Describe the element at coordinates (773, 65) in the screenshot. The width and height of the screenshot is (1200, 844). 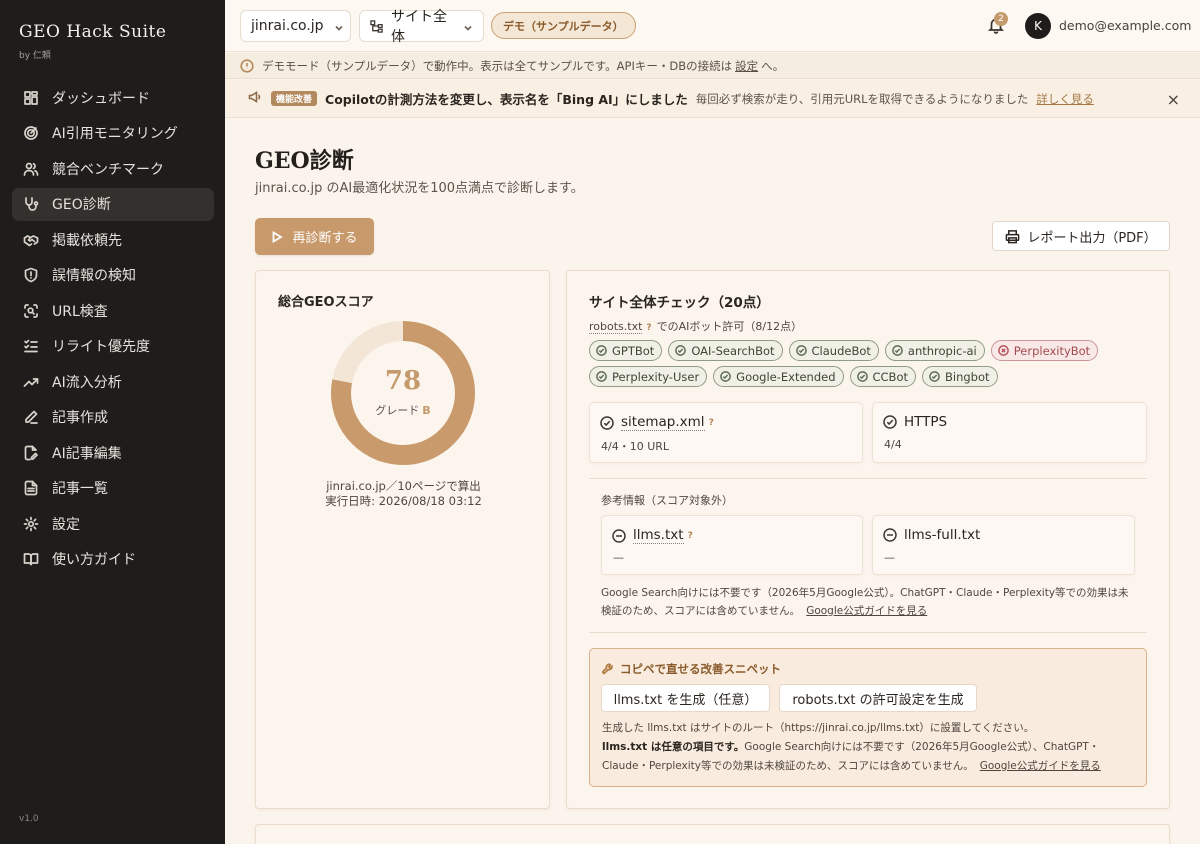
I see `demo-mode-suffix: へ。` at that location.